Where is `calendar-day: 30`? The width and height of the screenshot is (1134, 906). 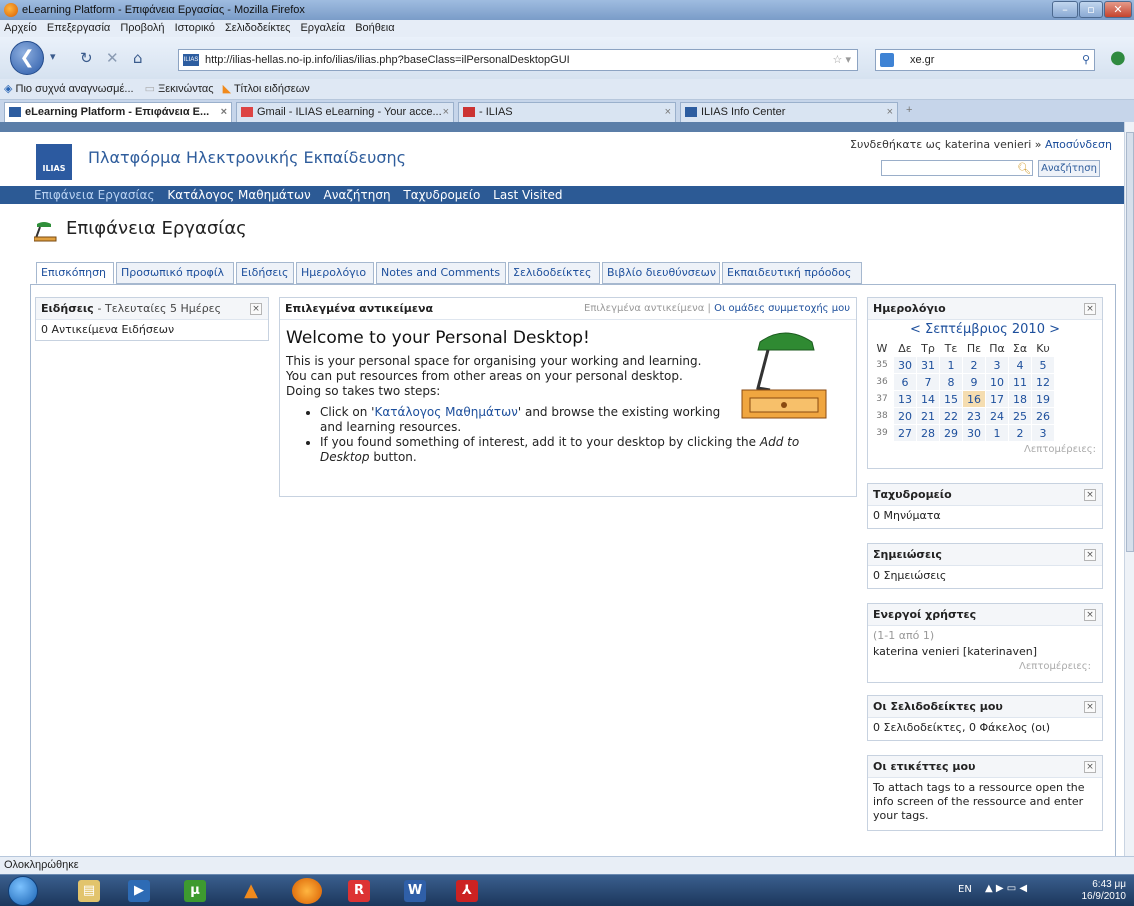
calendar-day: 30 is located at coordinates (905, 365).